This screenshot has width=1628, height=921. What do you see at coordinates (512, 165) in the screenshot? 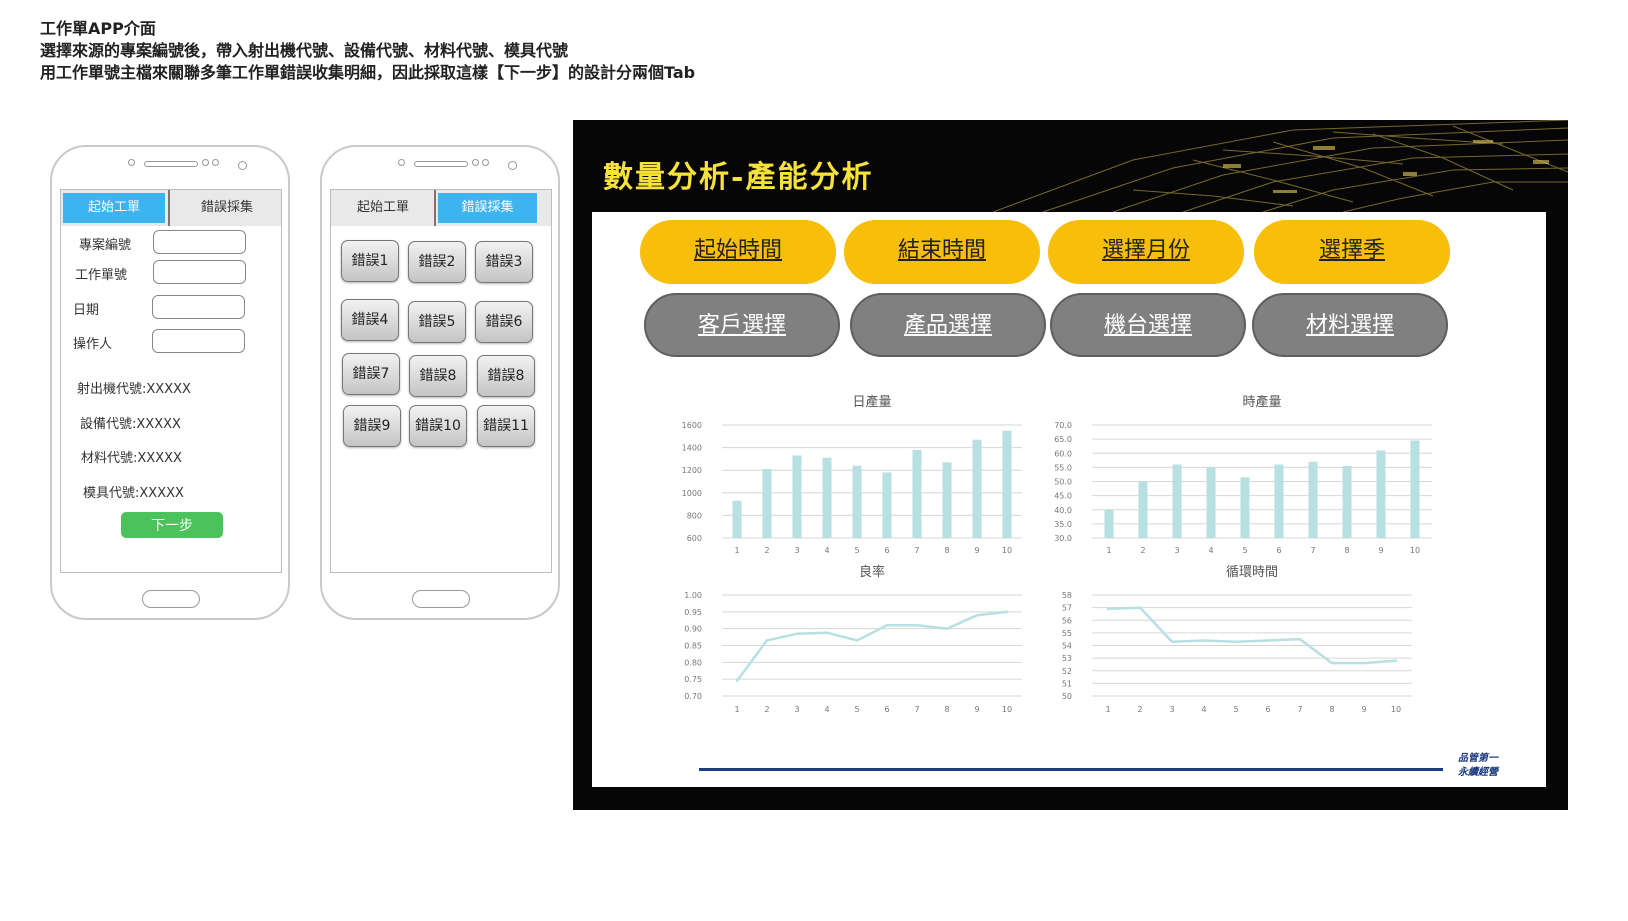
I see `front-camera-icon` at bounding box center [512, 165].